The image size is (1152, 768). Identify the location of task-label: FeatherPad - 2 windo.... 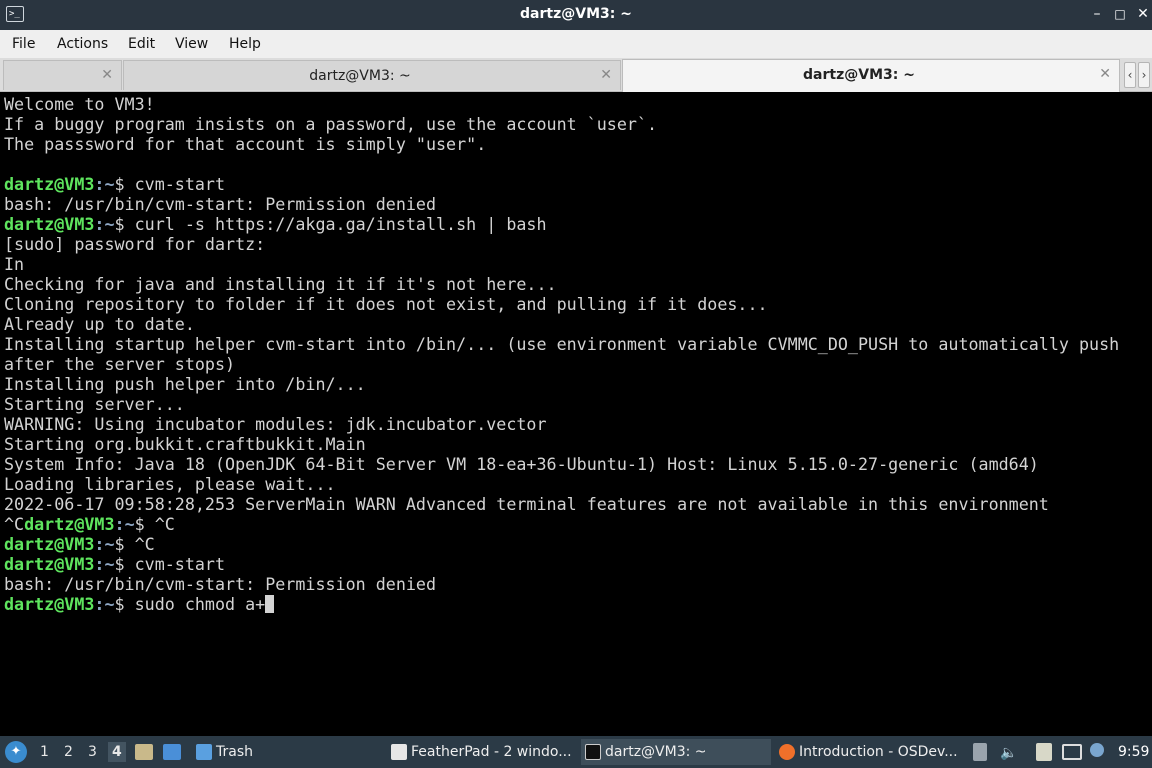
(491, 752).